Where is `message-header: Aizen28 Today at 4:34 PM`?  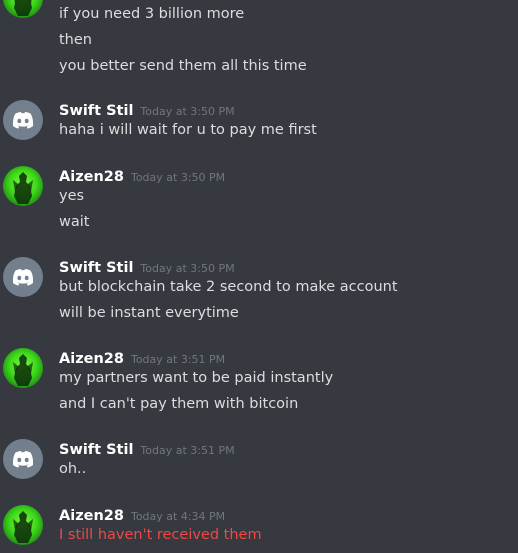
message-header: Aizen28 Today at 4:34 PM is located at coordinates (142, 514).